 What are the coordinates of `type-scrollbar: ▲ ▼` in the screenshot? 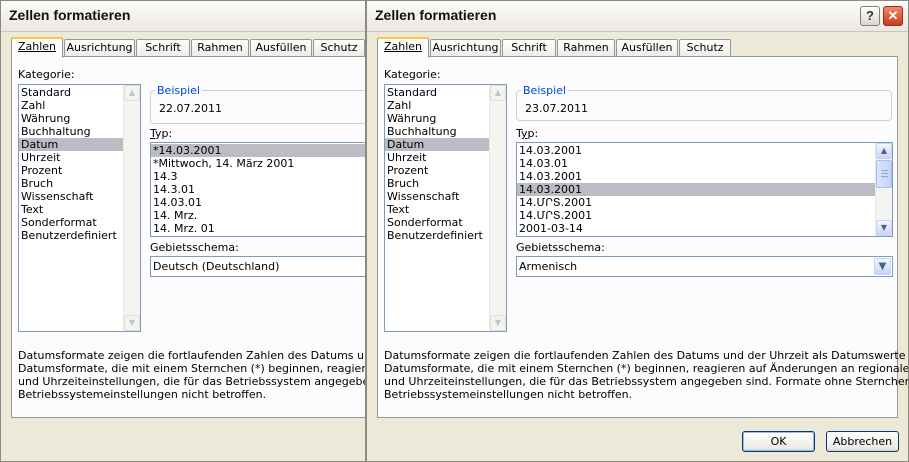 It's located at (883, 189).